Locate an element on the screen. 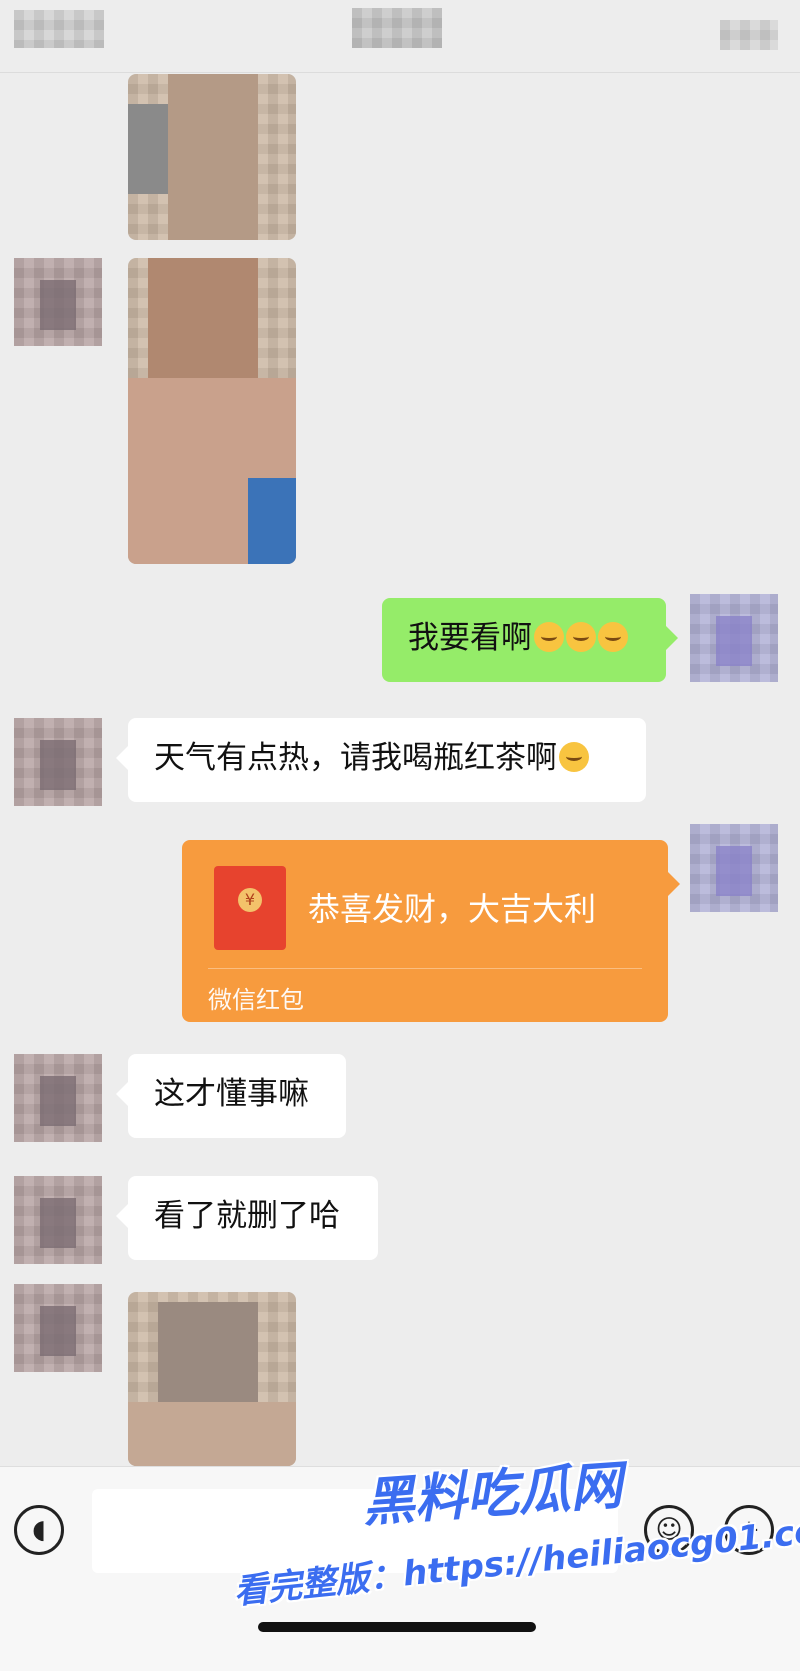  red-packet-title: 恭喜发财，大吉大利 is located at coordinates (452, 909).